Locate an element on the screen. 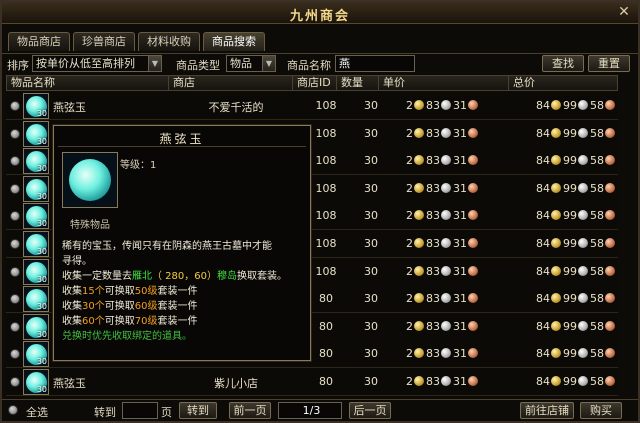 The width and height of the screenshot is (640, 423). tab-item-shop: 物品商店 is located at coordinates (39, 41).